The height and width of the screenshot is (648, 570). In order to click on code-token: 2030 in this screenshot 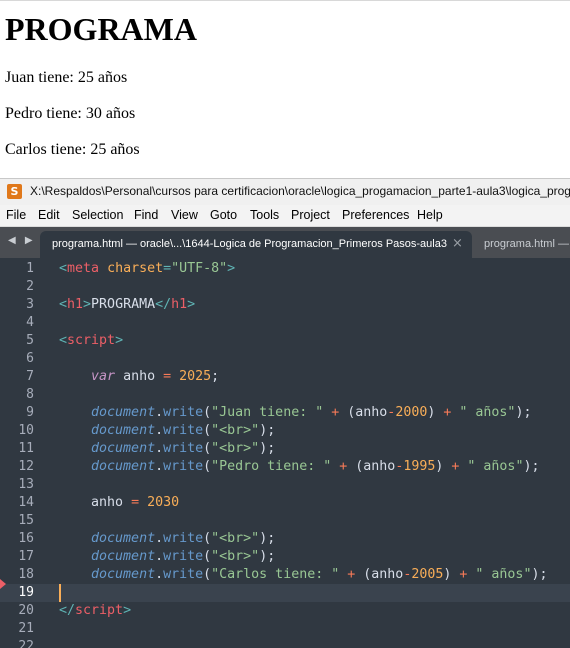, I will do `click(163, 502)`.